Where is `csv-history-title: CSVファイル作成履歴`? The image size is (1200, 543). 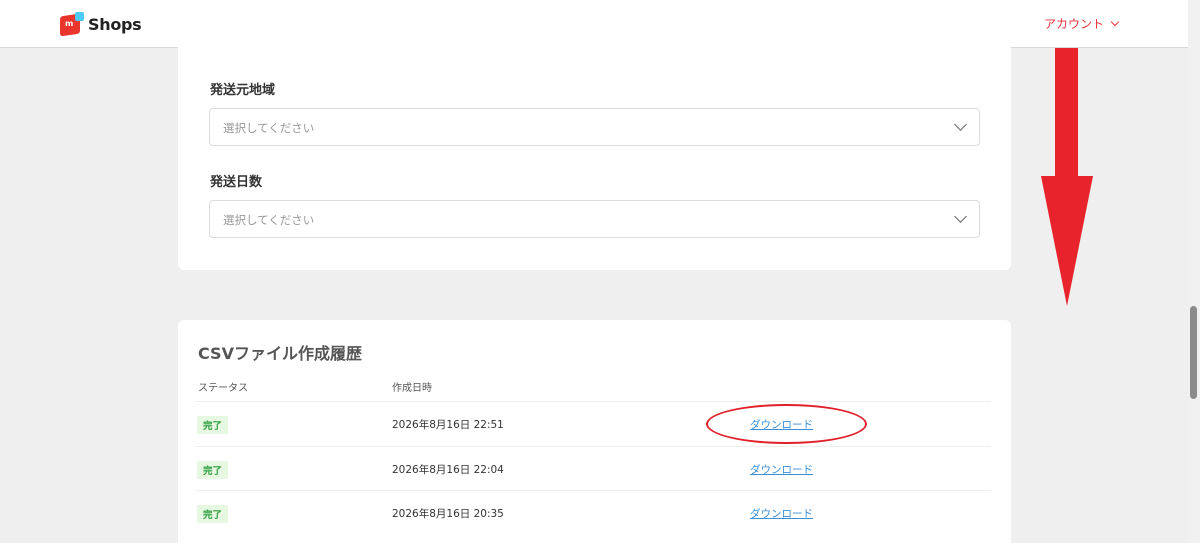 csv-history-title: CSVファイル作成履歴 is located at coordinates (280, 353).